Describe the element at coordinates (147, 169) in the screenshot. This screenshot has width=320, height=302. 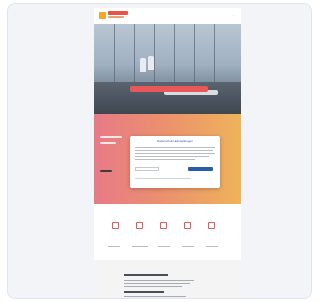
I see `dialog-settings-button` at that location.